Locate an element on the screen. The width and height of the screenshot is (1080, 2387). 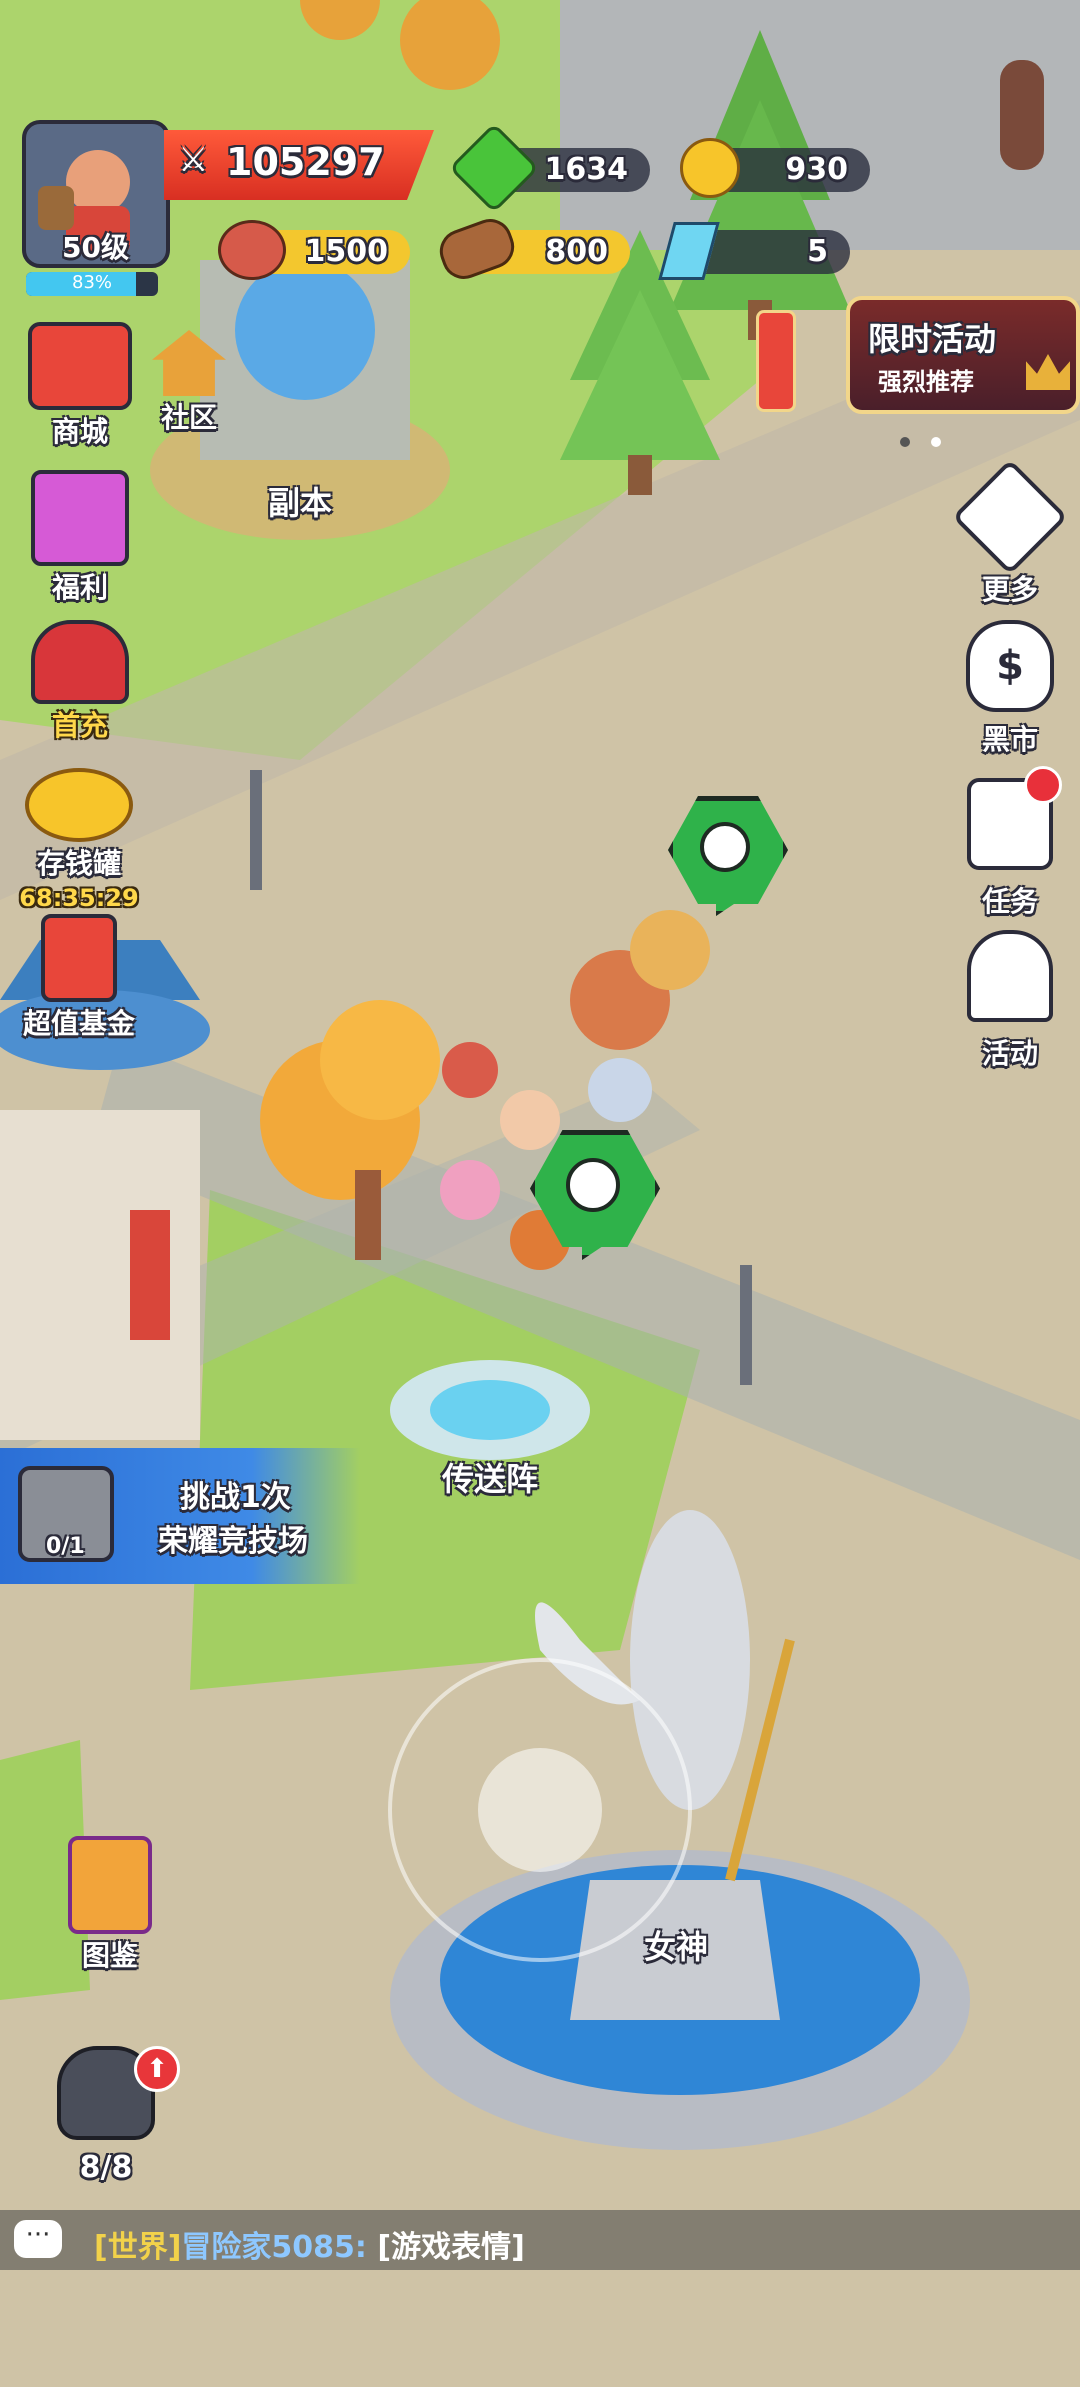
power-value: 105297 is located at coordinates (305, 162).